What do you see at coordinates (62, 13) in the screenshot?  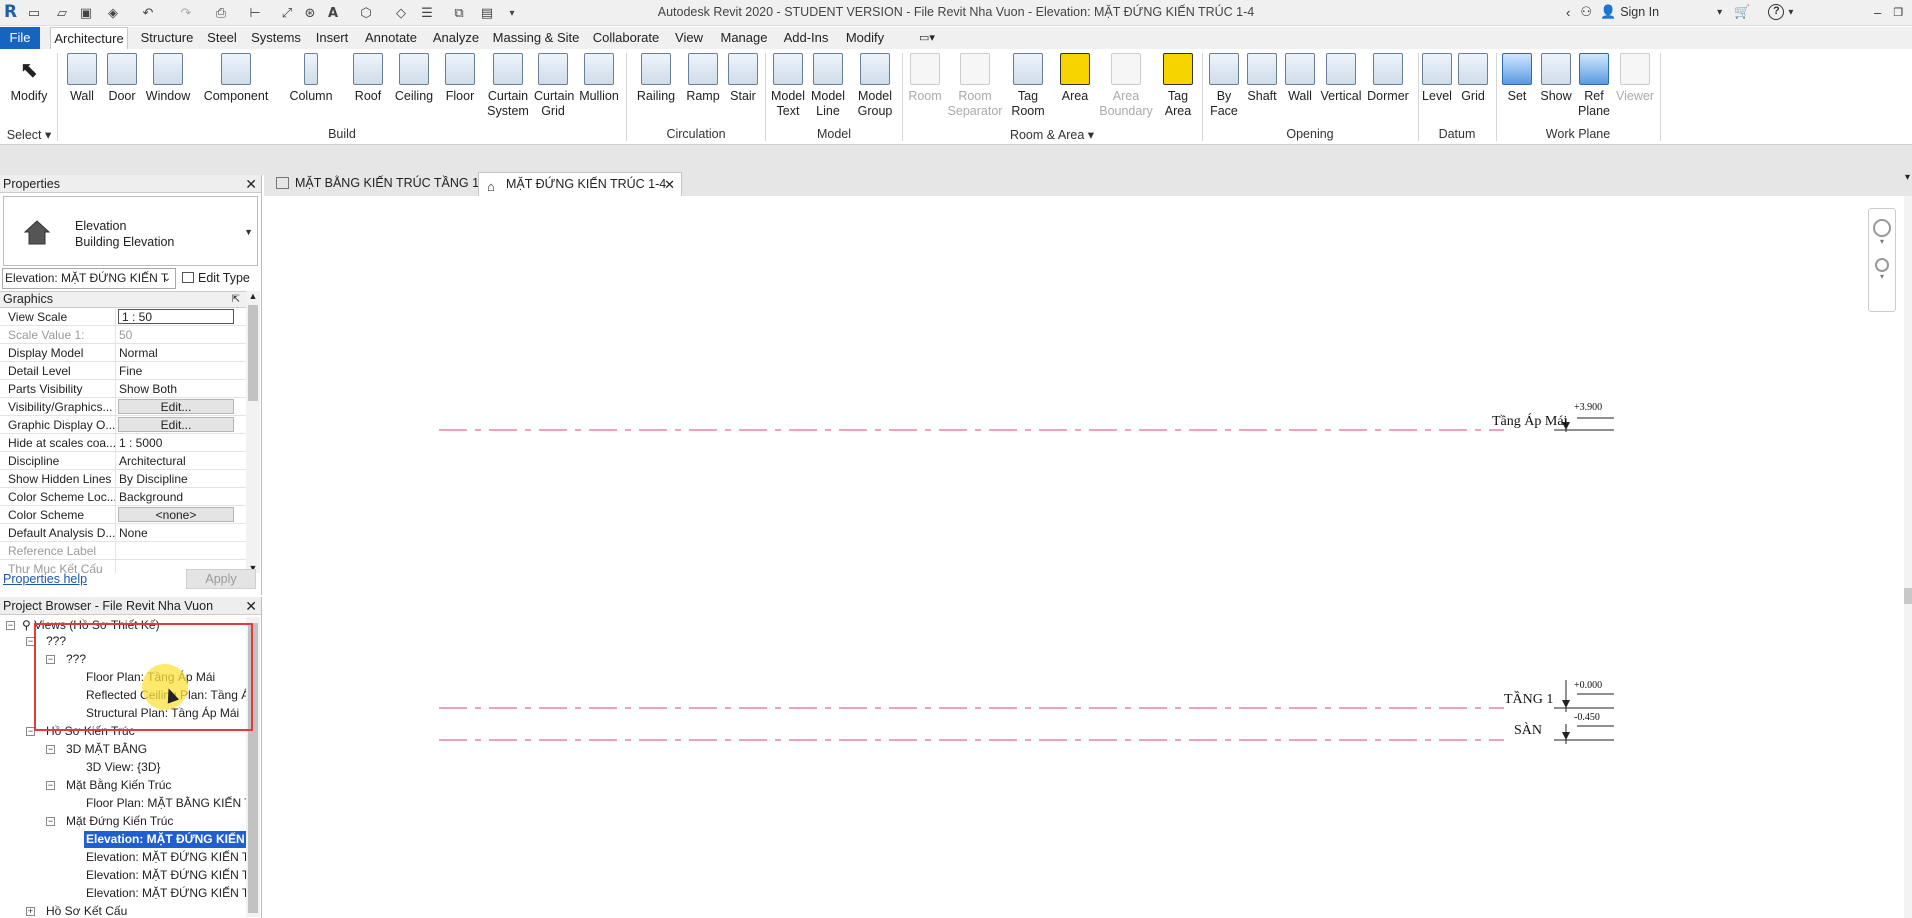 I see `open-icon: ▱` at bounding box center [62, 13].